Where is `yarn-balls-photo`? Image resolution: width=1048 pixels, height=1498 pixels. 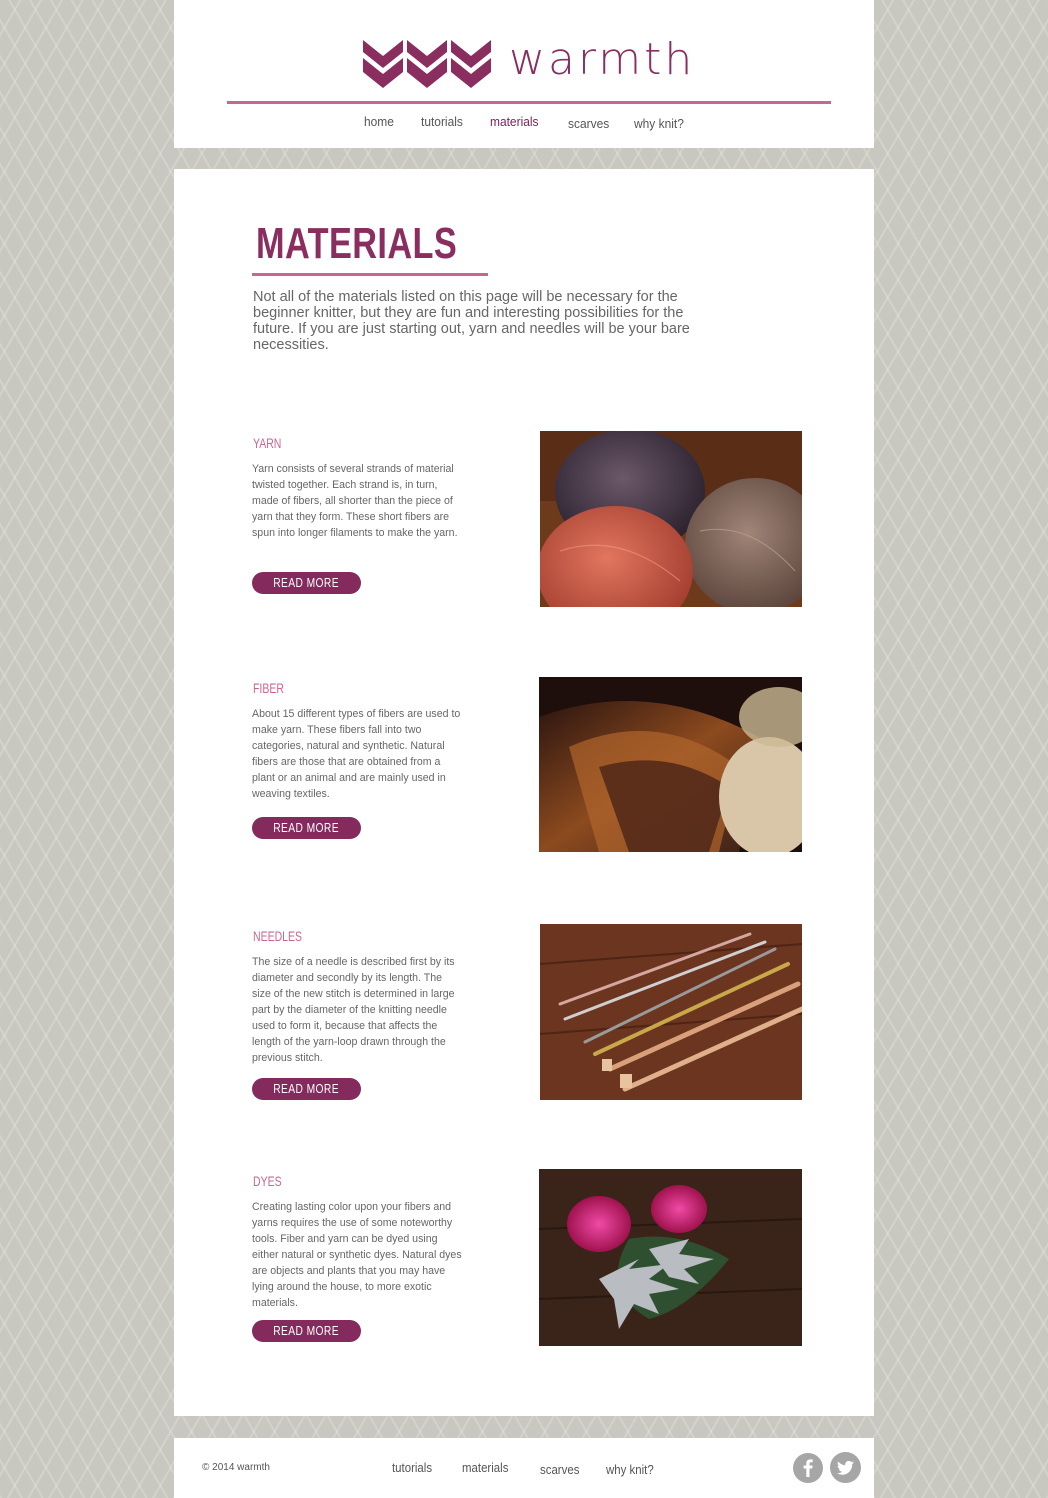 yarn-balls-photo is located at coordinates (671, 519).